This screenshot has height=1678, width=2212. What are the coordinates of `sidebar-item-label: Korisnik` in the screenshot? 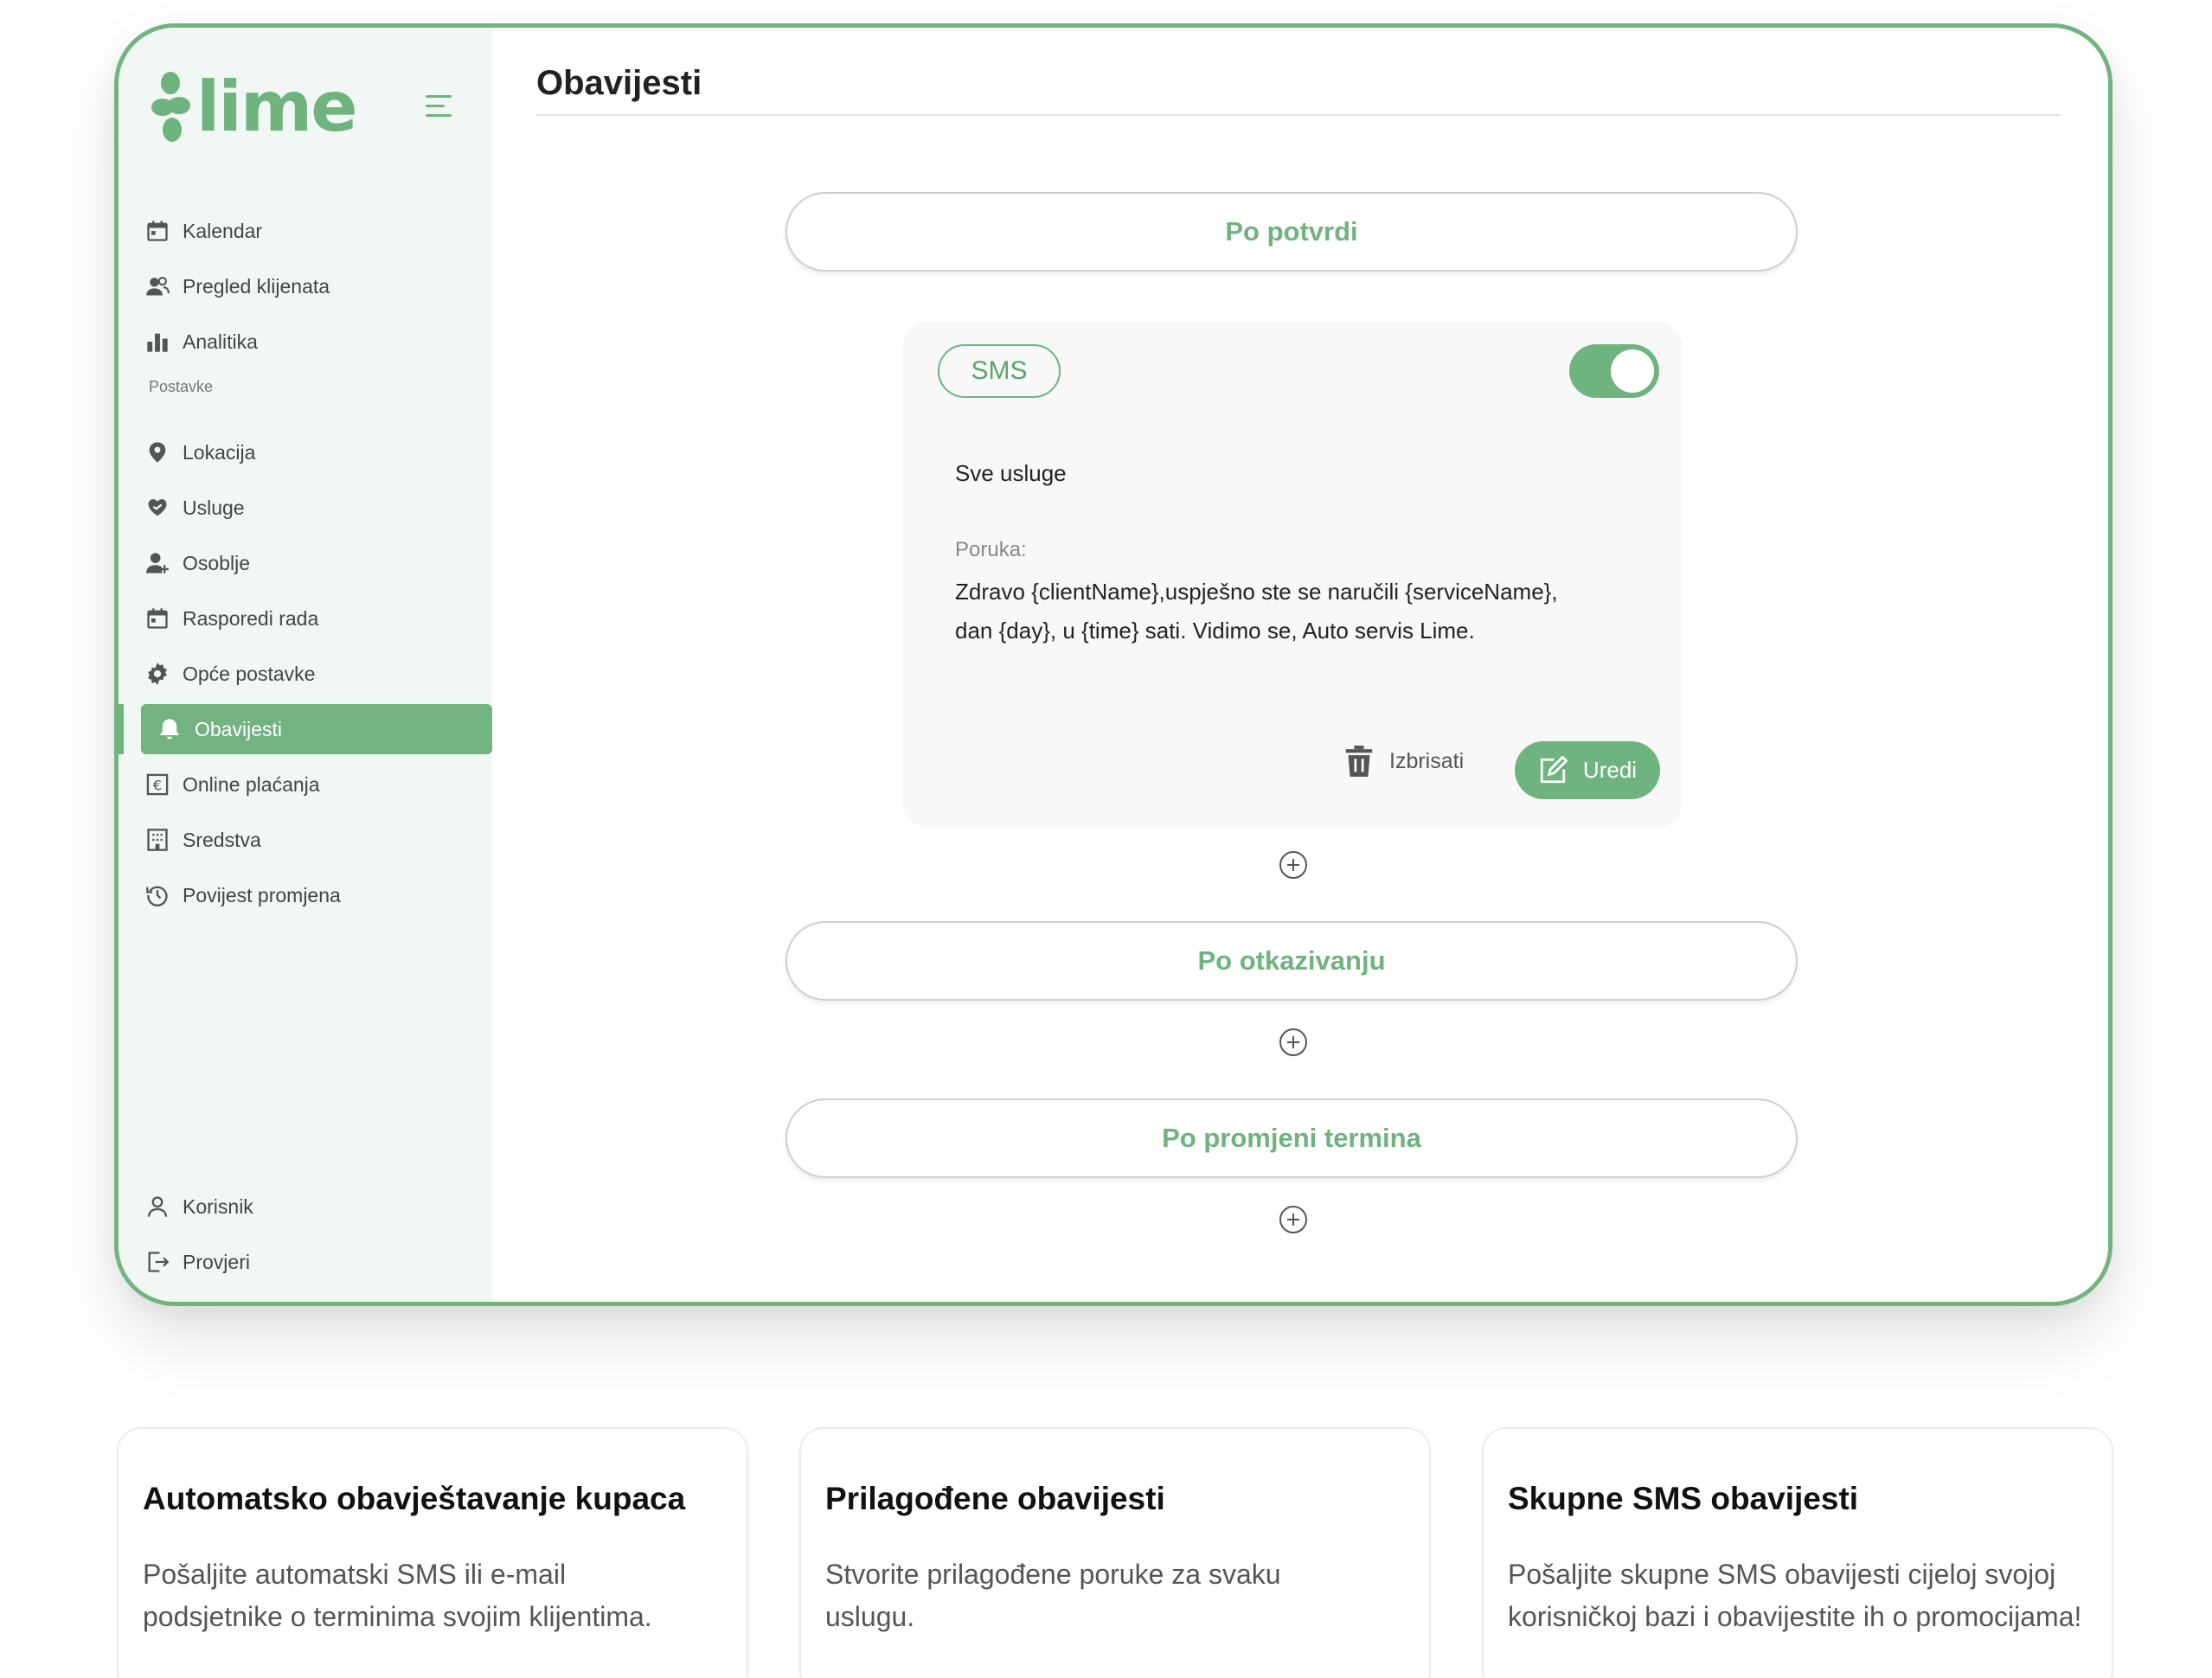 It's located at (218, 1206).